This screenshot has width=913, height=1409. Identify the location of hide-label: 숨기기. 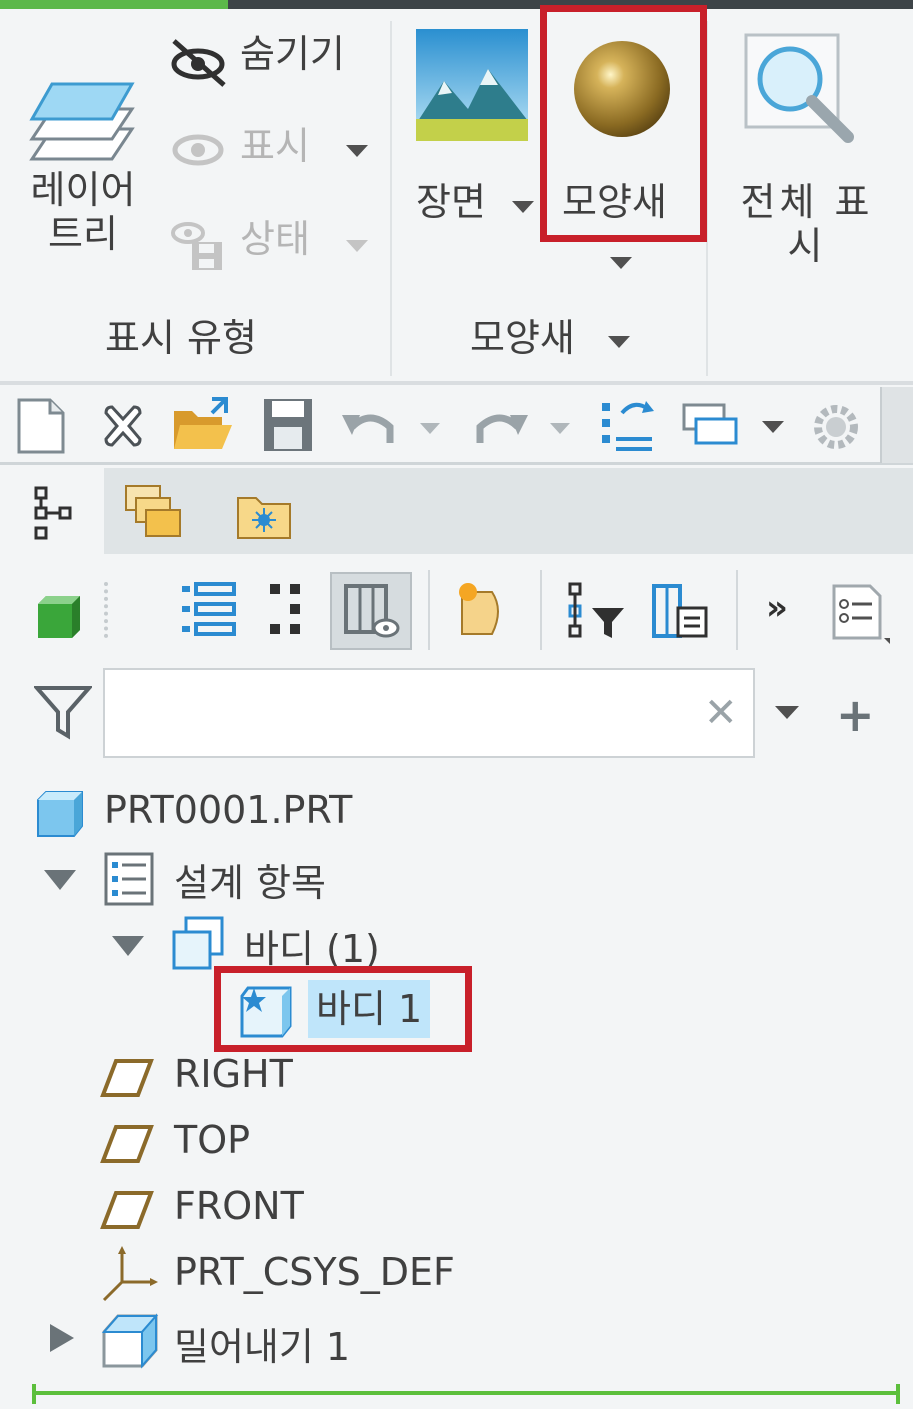
(292, 54).